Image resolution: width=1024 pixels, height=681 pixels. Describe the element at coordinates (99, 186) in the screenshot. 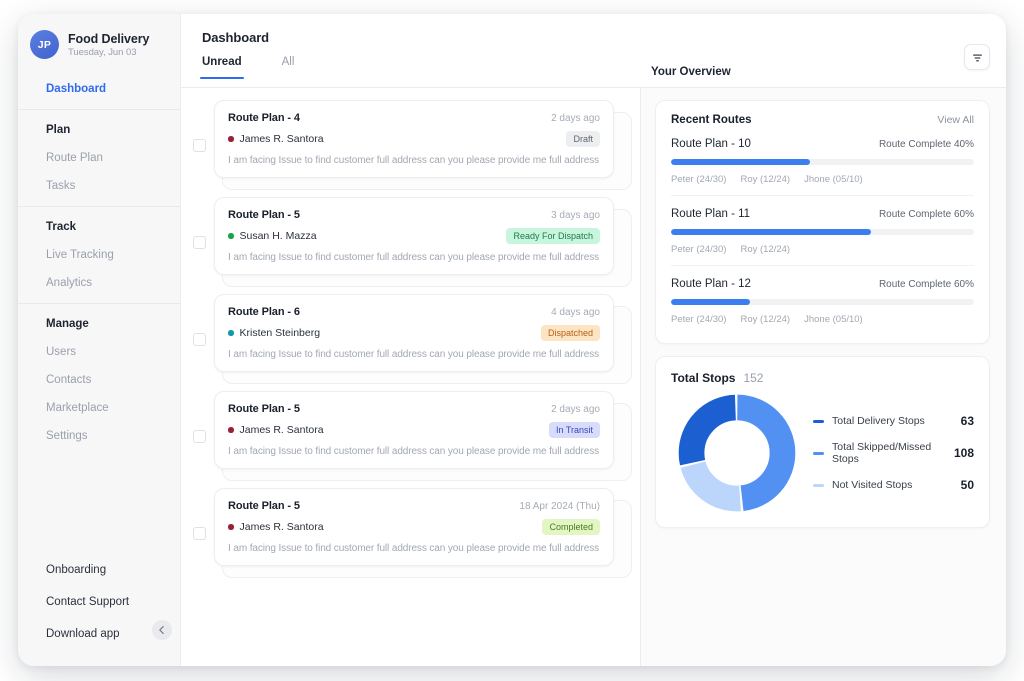

I see `sidebar-item-tasks: Tasks` at that location.